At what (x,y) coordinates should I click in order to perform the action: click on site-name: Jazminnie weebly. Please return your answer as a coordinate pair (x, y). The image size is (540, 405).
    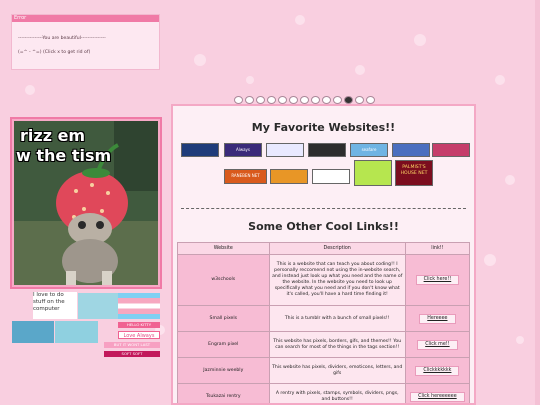
    Looking at the image, I should click on (223, 370).